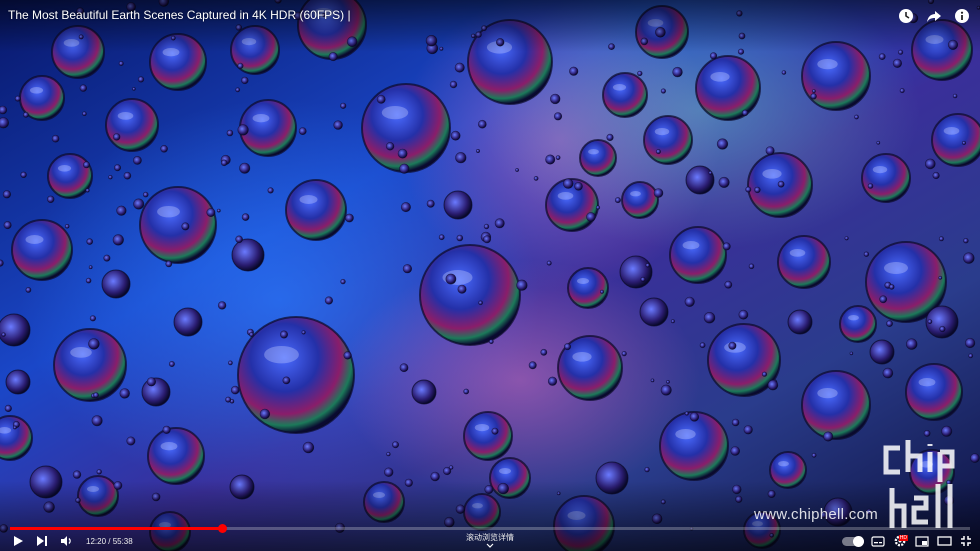 Image resolution: width=980 pixels, height=551 pixels. I want to click on share-icon, so click(934, 16).